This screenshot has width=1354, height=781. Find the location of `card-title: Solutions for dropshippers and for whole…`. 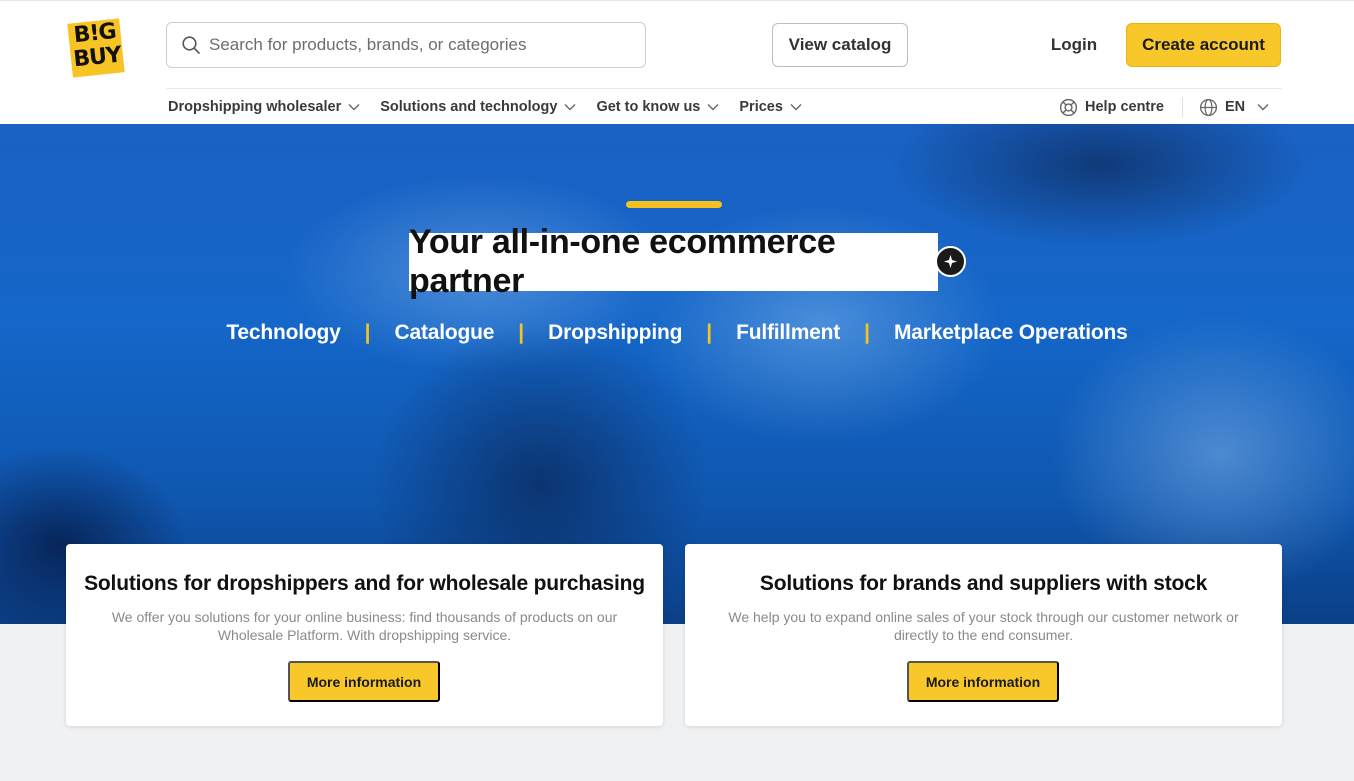

card-title: Solutions for dropshippers and for whole… is located at coordinates (364, 583).